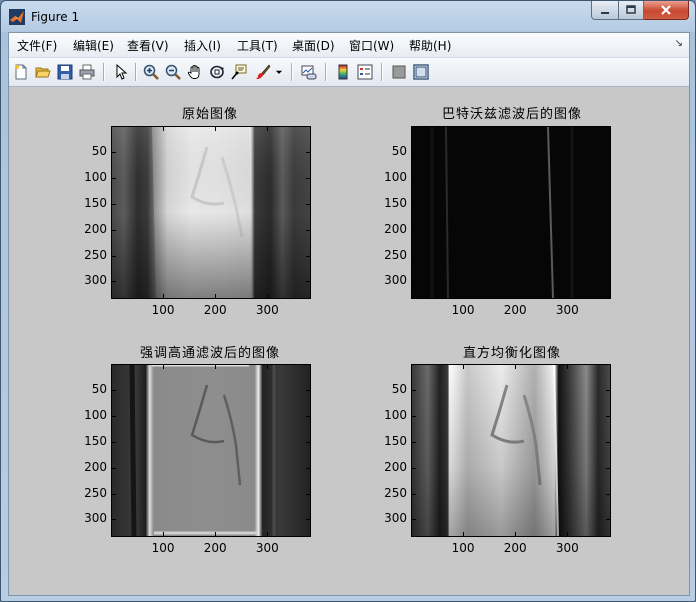  What do you see at coordinates (343, 72) in the screenshot?
I see `colorbar-button` at bounding box center [343, 72].